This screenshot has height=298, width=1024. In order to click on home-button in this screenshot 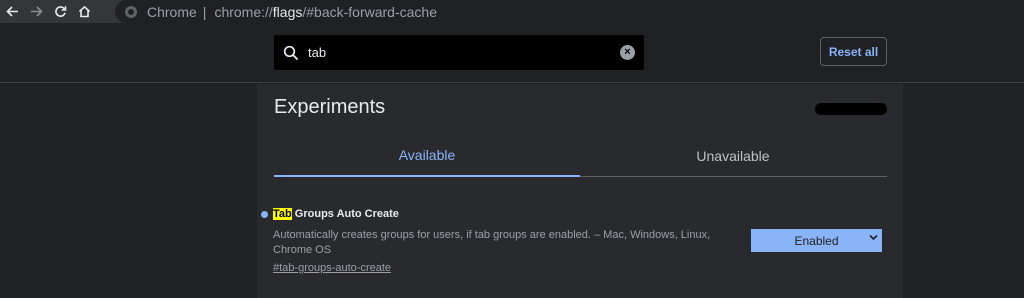, I will do `click(84, 11)`.